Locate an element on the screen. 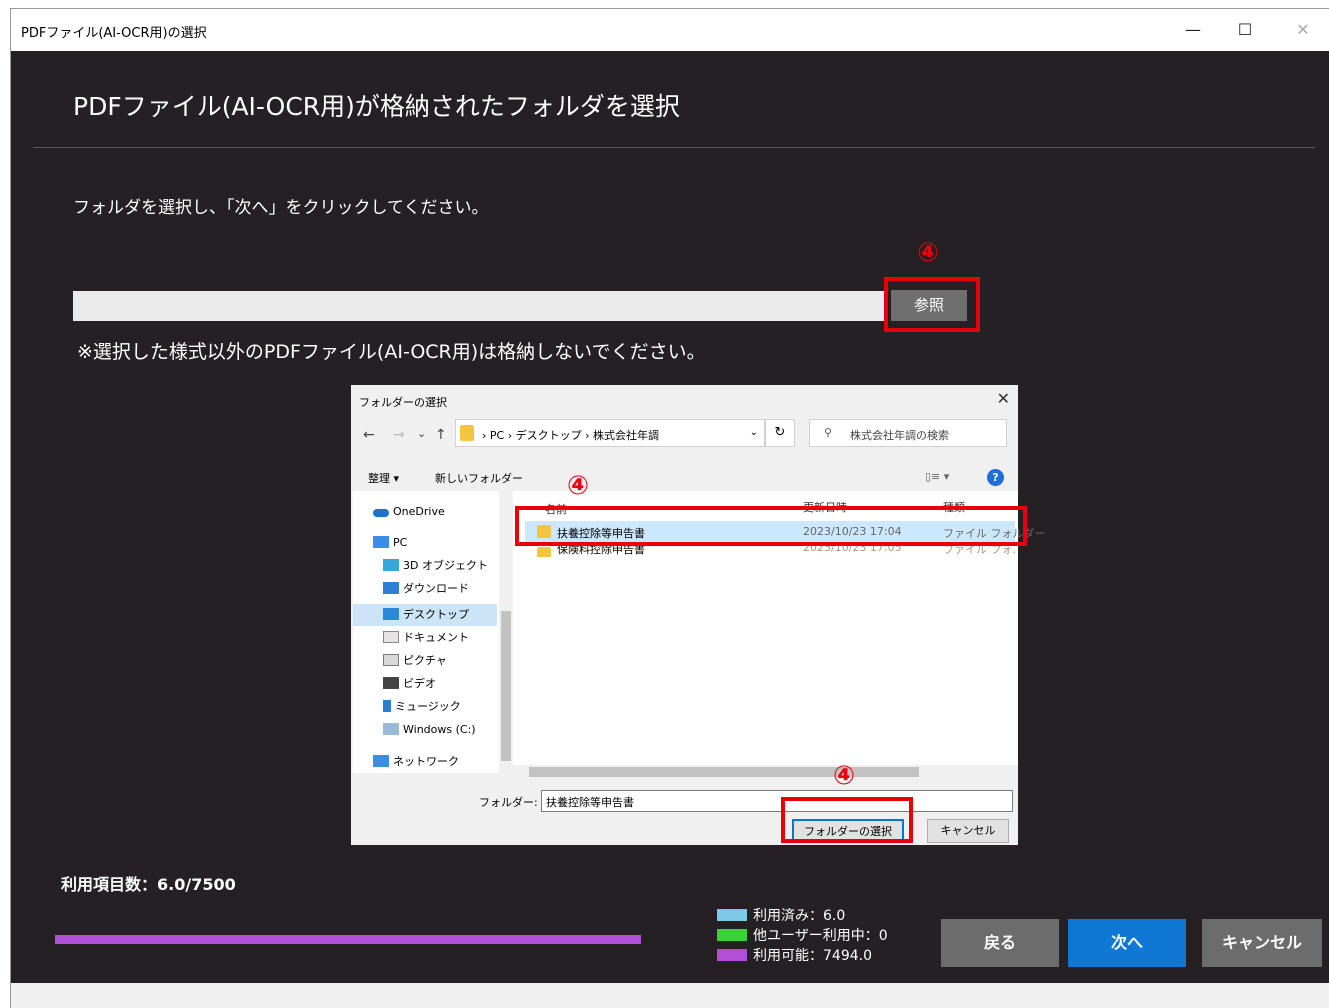 The height and width of the screenshot is (1008, 1329). help-icon: ? is located at coordinates (995, 477).